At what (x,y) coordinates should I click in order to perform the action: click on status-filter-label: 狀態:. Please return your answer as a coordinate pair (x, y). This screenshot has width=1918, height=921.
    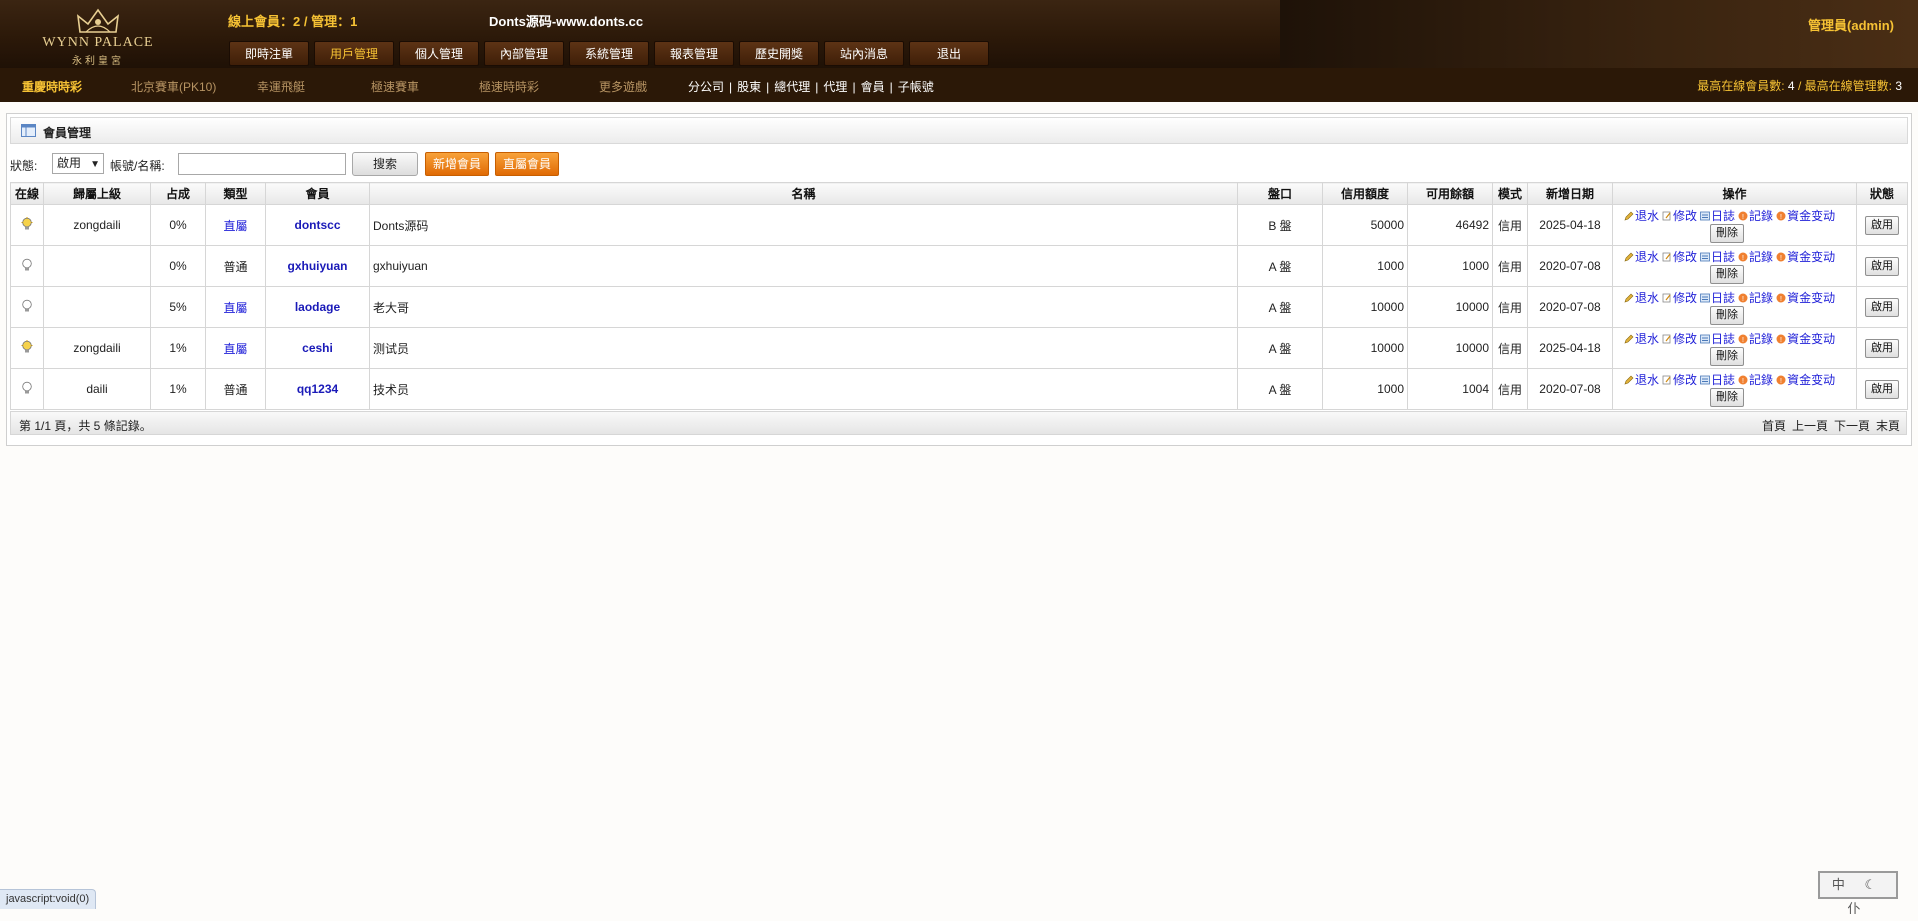
    Looking at the image, I should click on (24, 166).